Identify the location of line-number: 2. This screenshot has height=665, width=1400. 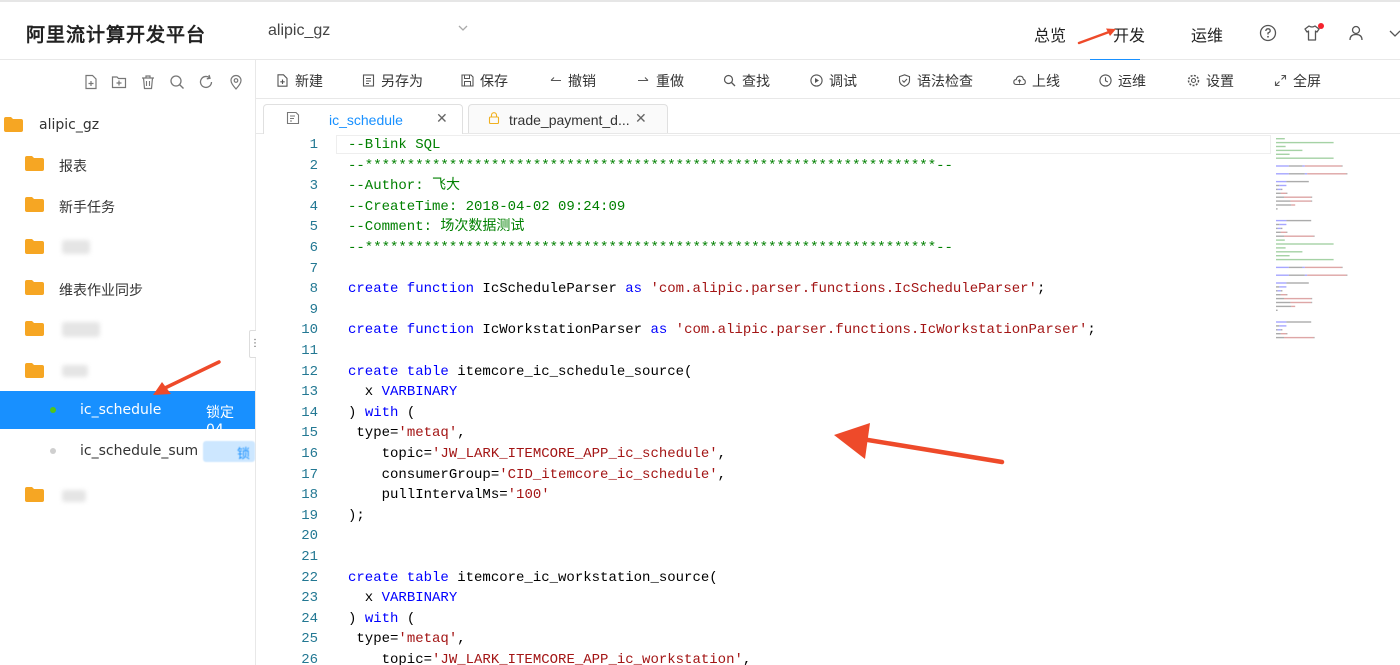
(313, 165).